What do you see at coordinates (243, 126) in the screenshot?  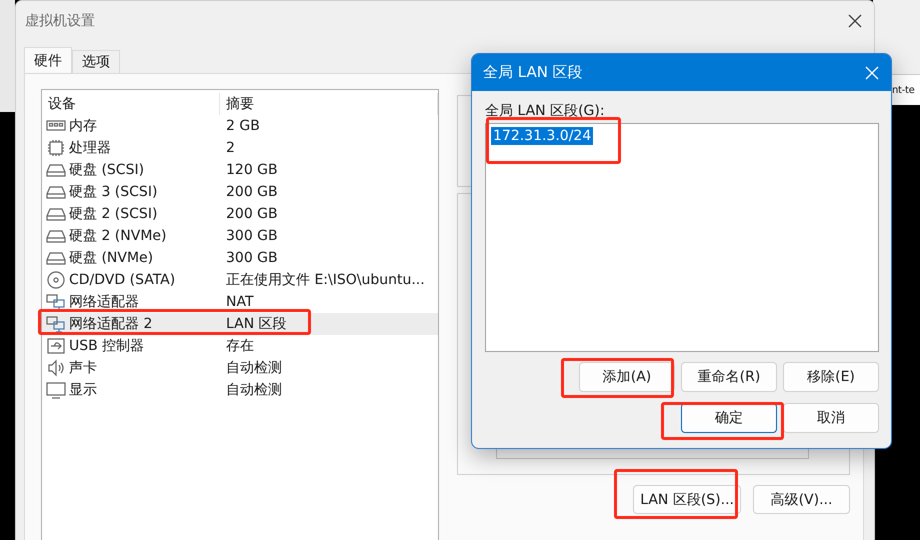 I see `device-summary: 2 GB` at bounding box center [243, 126].